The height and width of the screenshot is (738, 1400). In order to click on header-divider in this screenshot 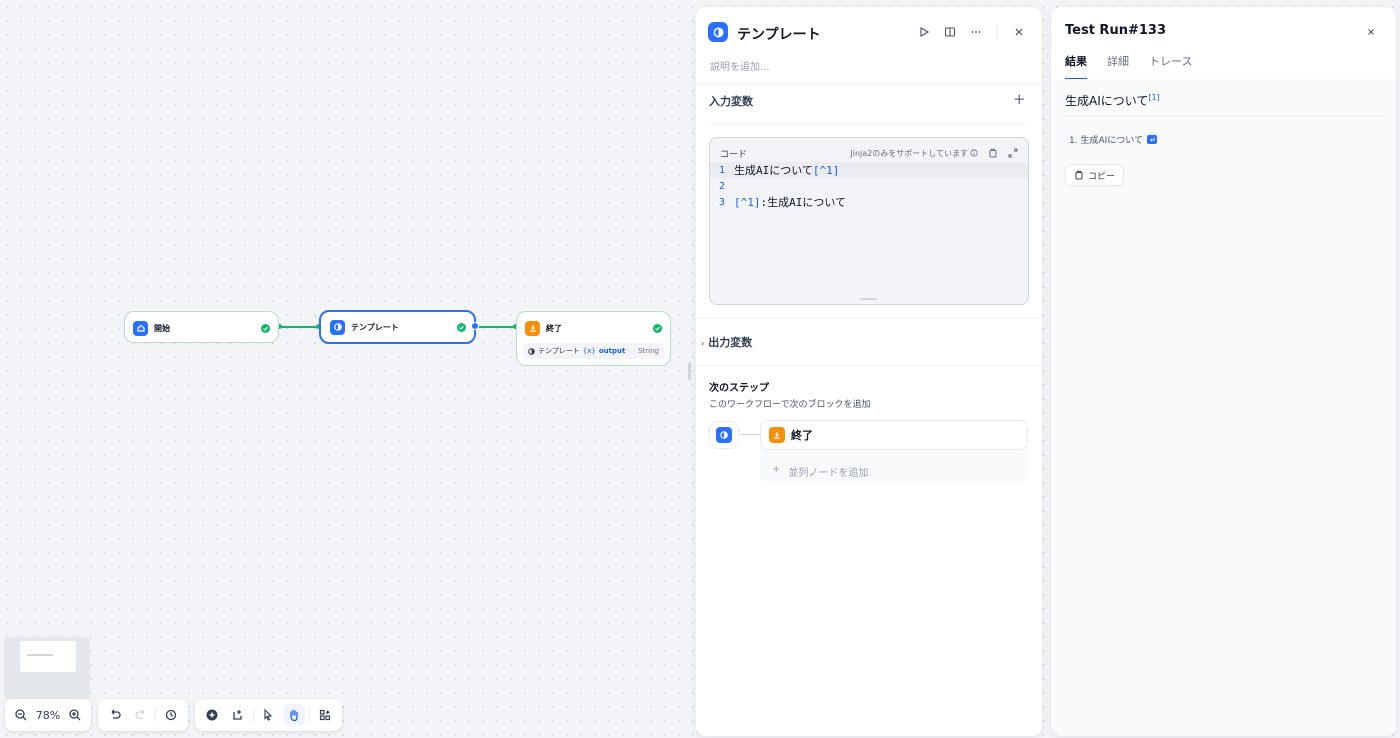, I will do `click(997, 32)`.